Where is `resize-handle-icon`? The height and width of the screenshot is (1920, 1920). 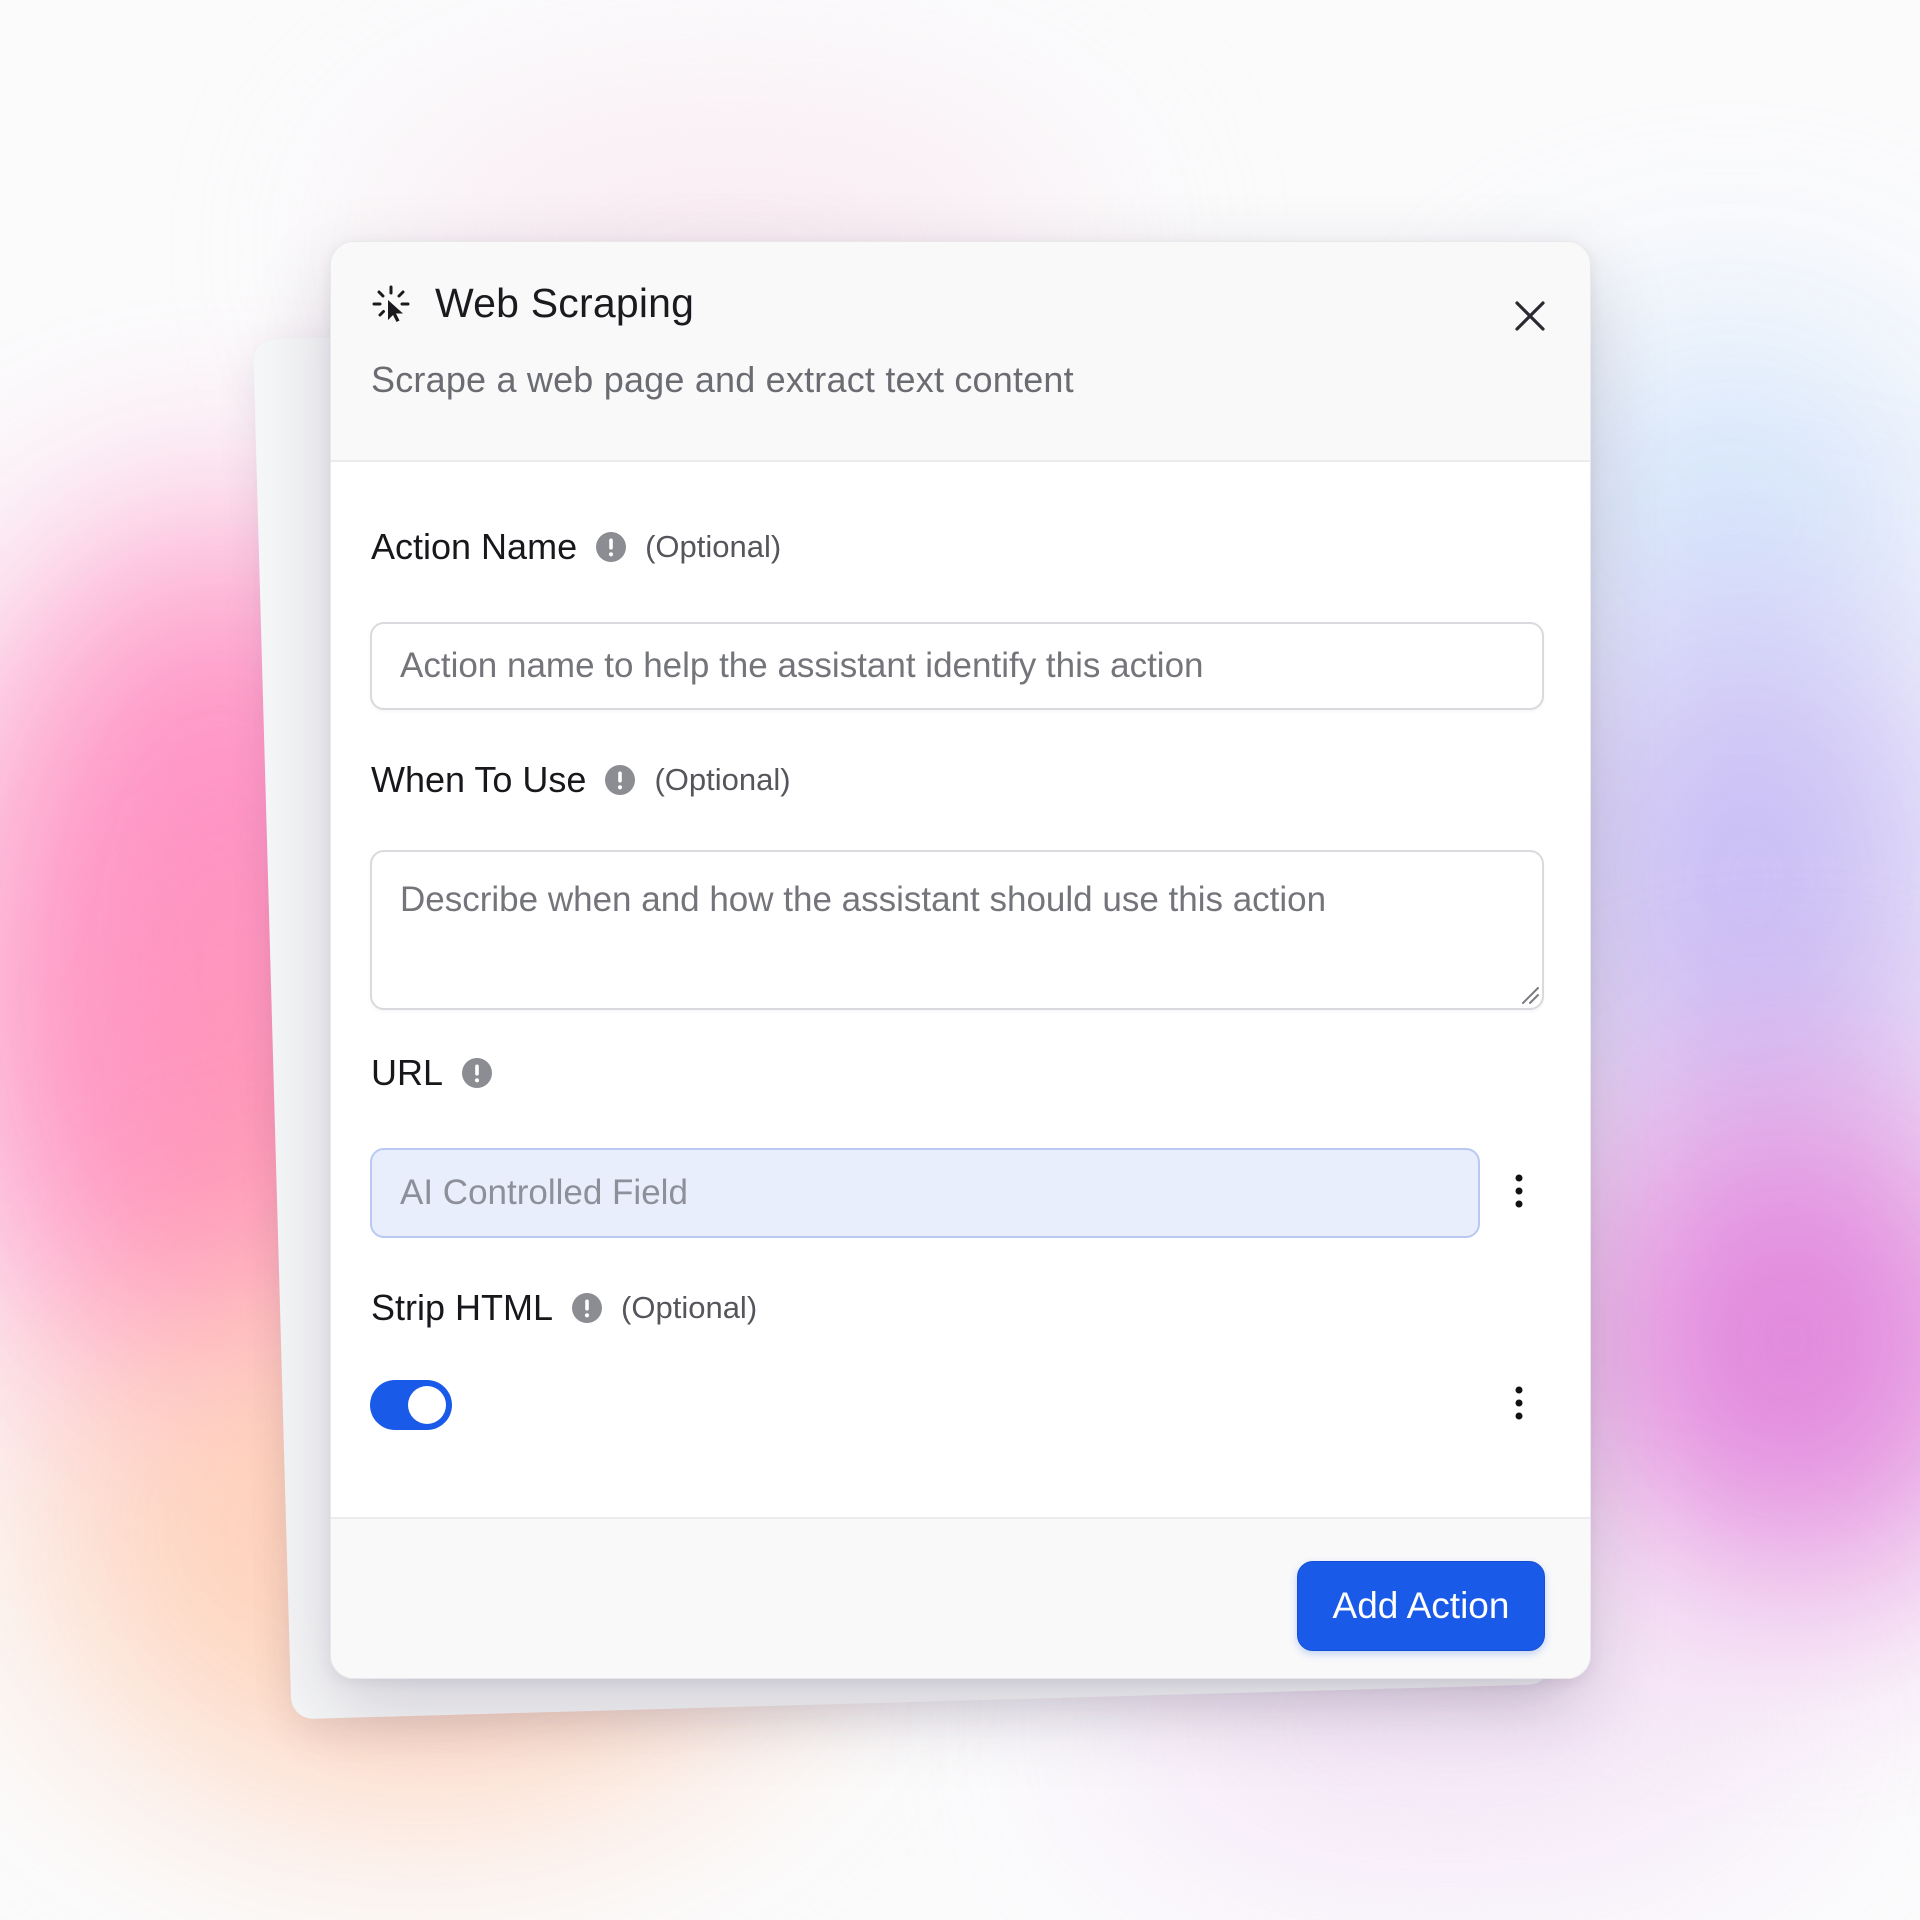
resize-handle-icon is located at coordinates (1530, 995).